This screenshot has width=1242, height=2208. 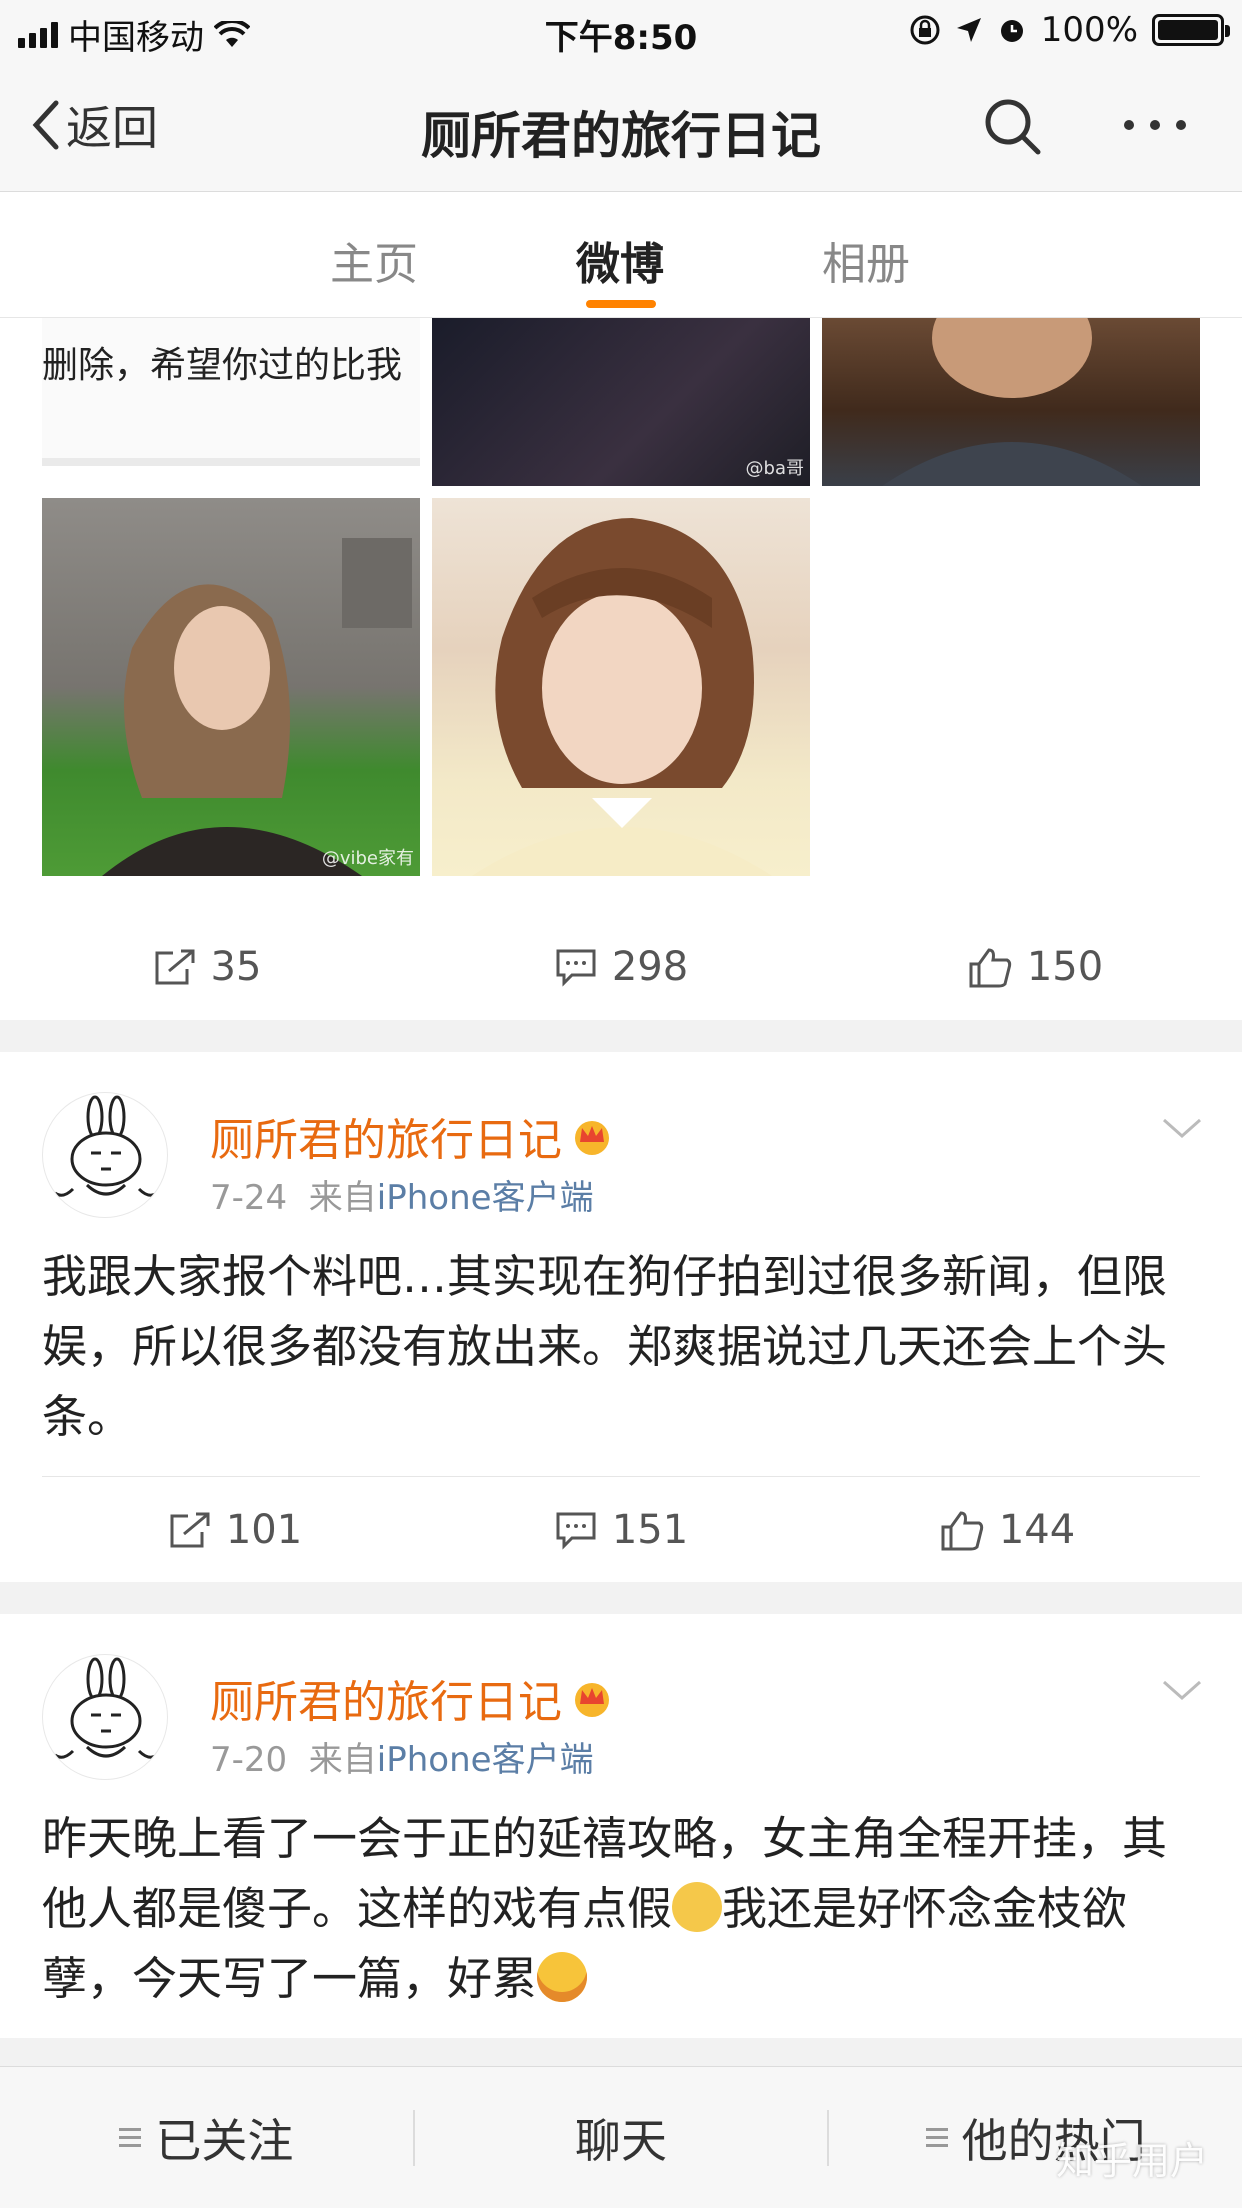 I want to click on active-tab-indicator, so click(x=621, y=304).